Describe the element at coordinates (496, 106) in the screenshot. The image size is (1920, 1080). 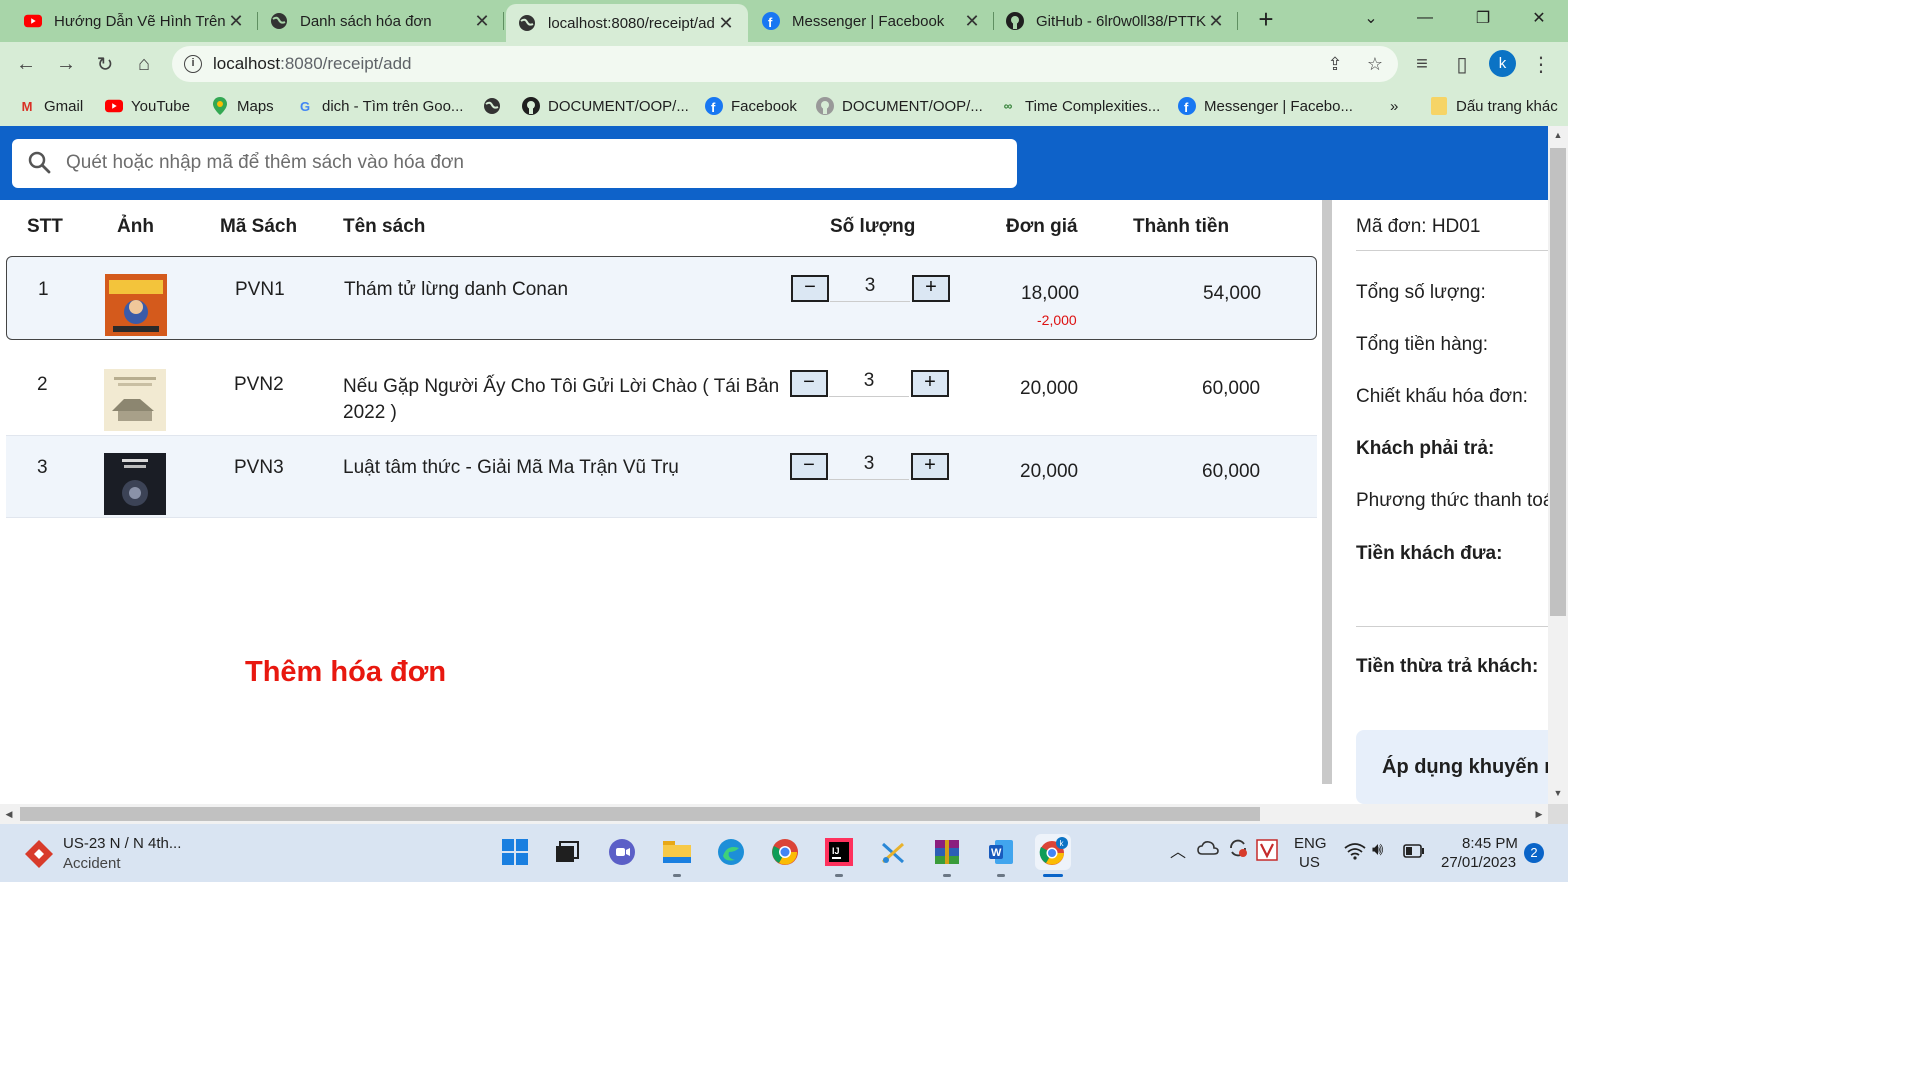
I see `bookmark-globe` at that location.